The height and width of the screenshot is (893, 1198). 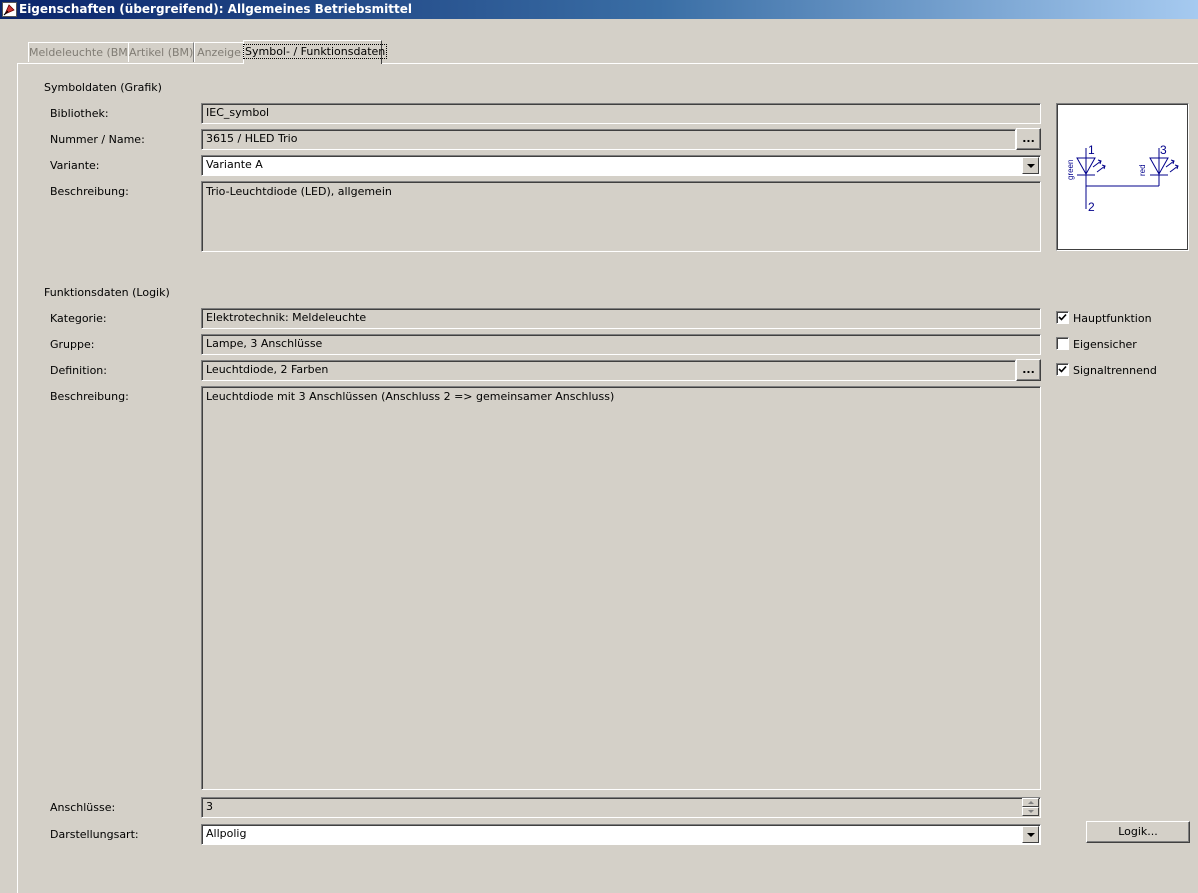 What do you see at coordinates (1030, 834) in the screenshot?
I see `darstellung-dropdown-arrow-icon` at bounding box center [1030, 834].